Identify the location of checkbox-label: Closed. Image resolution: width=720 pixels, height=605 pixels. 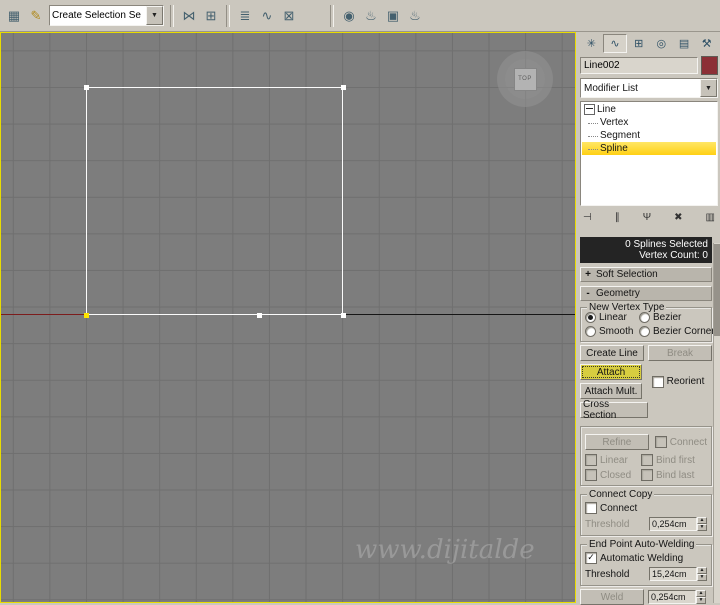
(616, 475).